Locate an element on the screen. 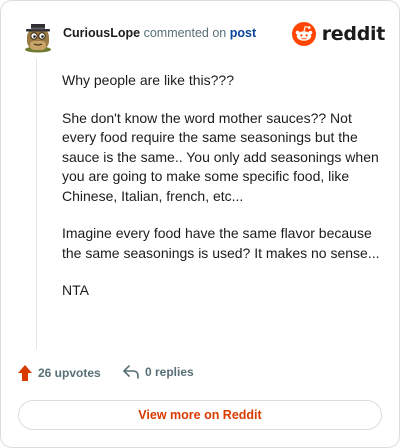  view-more-on-reddit-button: View more on Reddit is located at coordinates (200, 415).